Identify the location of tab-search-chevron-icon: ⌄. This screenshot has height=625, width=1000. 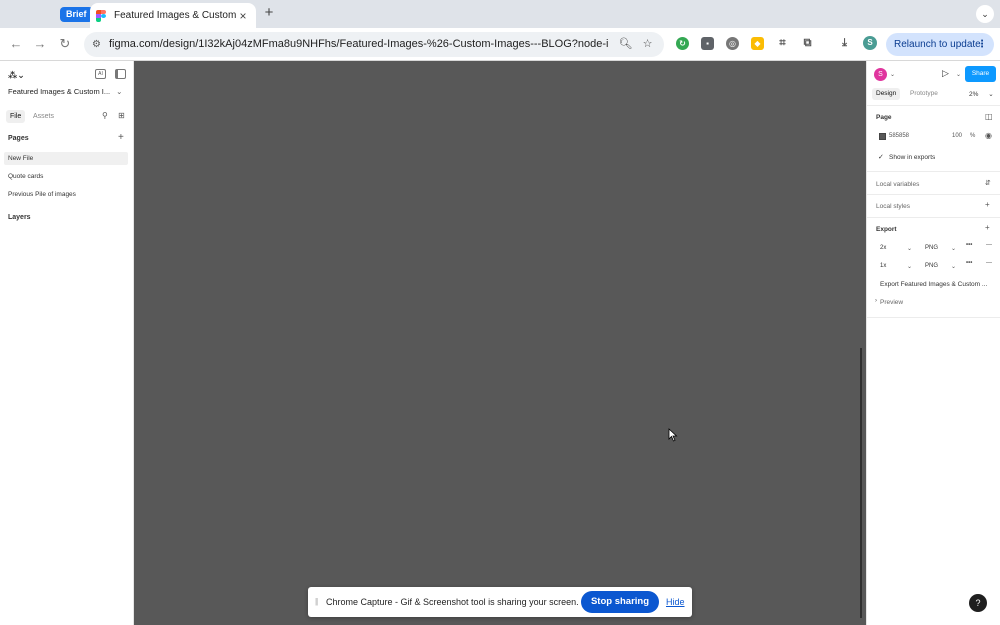
(985, 14).